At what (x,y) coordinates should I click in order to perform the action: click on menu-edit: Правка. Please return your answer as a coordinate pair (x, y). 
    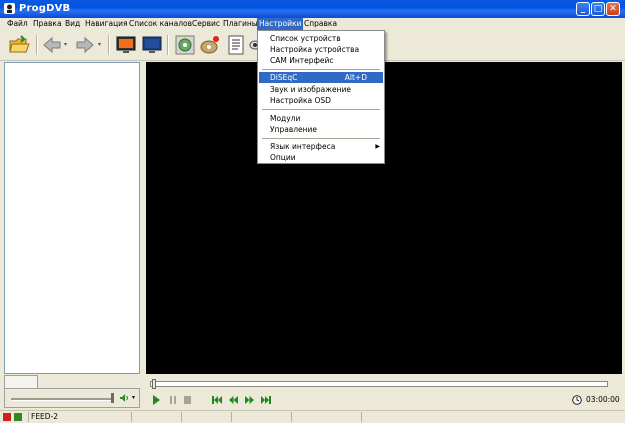
    Looking at the image, I should click on (47, 24).